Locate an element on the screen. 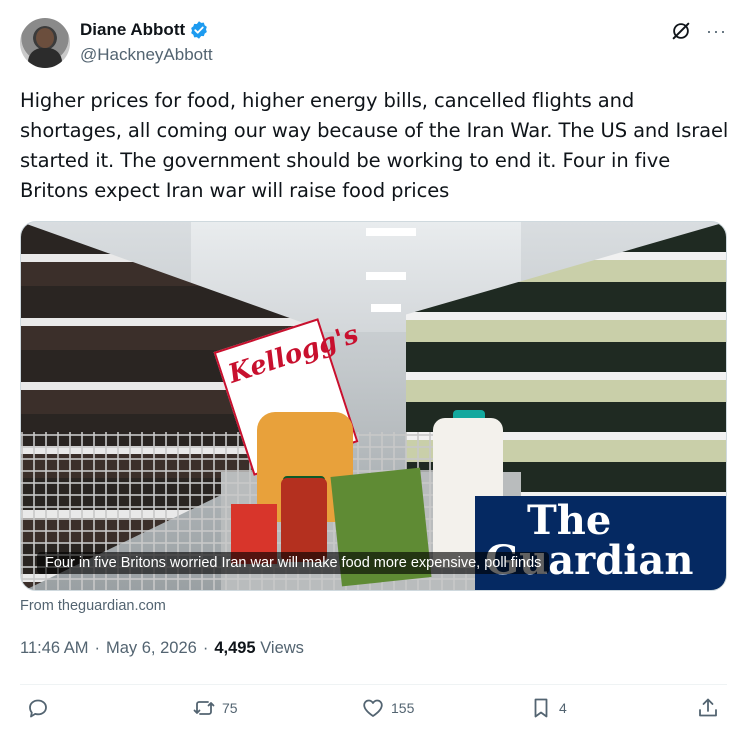 The width and height of the screenshot is (747, 739). name-row: Diane Abbott is located at coordinates (144, 30).